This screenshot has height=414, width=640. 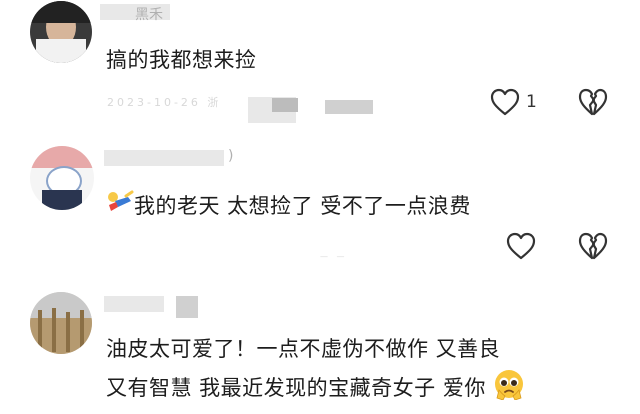 I want to click on like-count: 1, so click(x=531, y=102).